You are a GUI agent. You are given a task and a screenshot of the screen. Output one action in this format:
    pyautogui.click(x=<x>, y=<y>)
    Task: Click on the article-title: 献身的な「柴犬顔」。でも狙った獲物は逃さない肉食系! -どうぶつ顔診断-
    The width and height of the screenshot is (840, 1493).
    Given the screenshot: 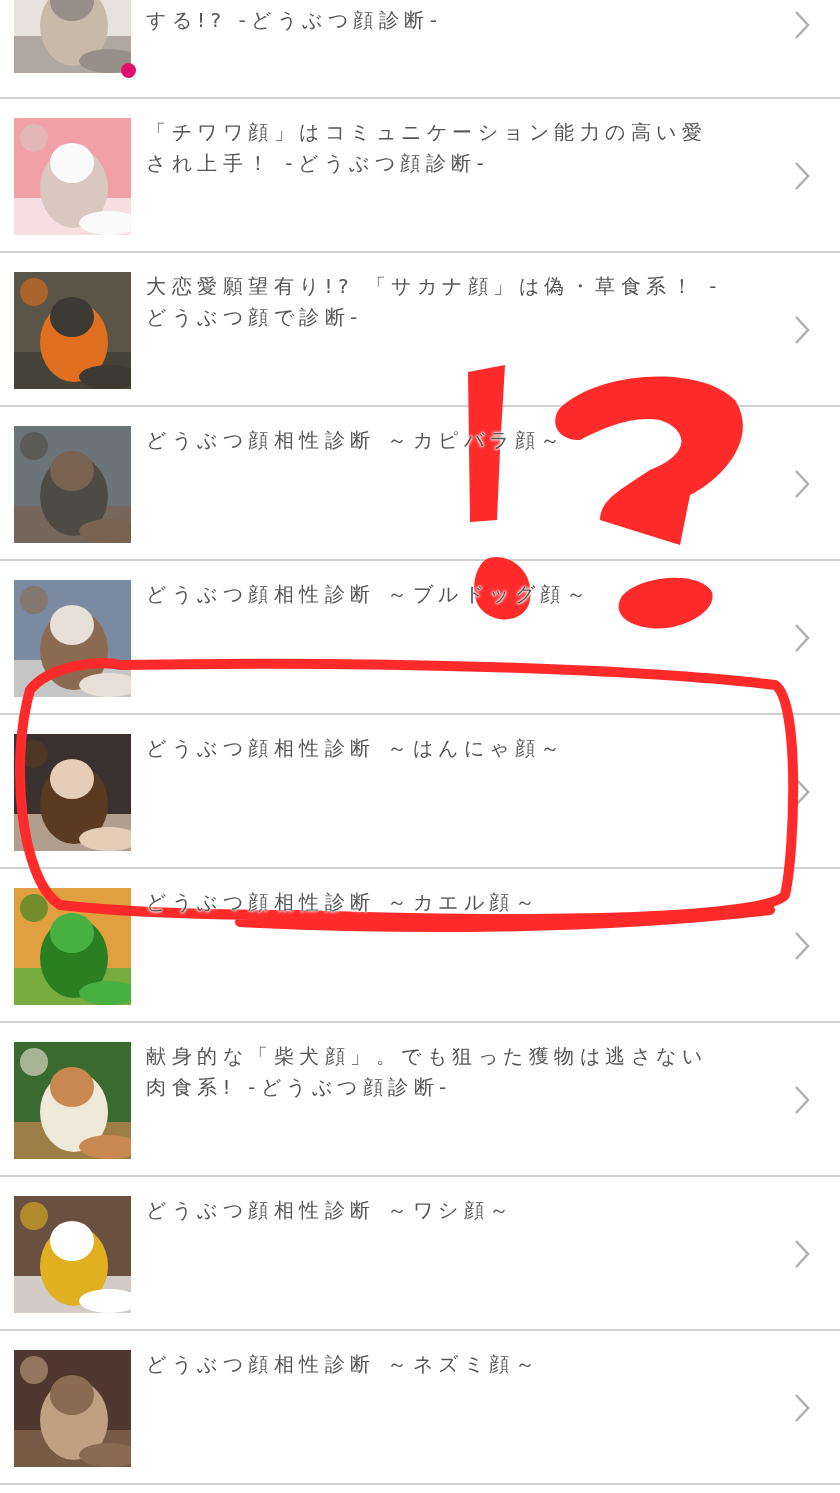 What is the action you would take?
    pyautogui.click(x=436, y=1072)
    